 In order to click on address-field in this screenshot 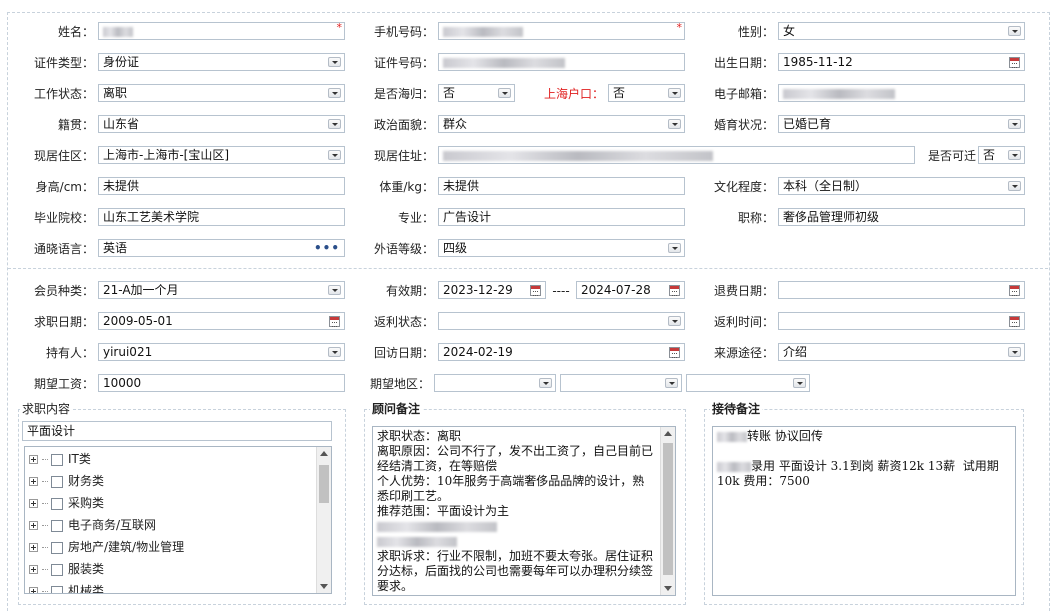, I will do `click(676, 155)`.